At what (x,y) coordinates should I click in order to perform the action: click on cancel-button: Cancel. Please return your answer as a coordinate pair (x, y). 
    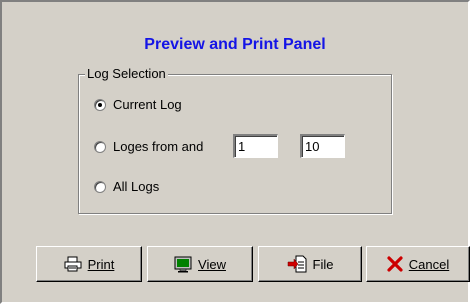
    Looking at the image, I should click on (418, 264).